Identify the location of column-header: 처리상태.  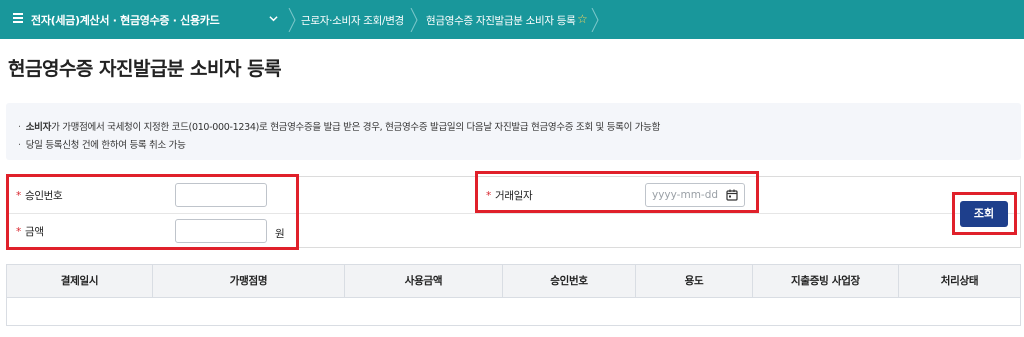
(959, 281).